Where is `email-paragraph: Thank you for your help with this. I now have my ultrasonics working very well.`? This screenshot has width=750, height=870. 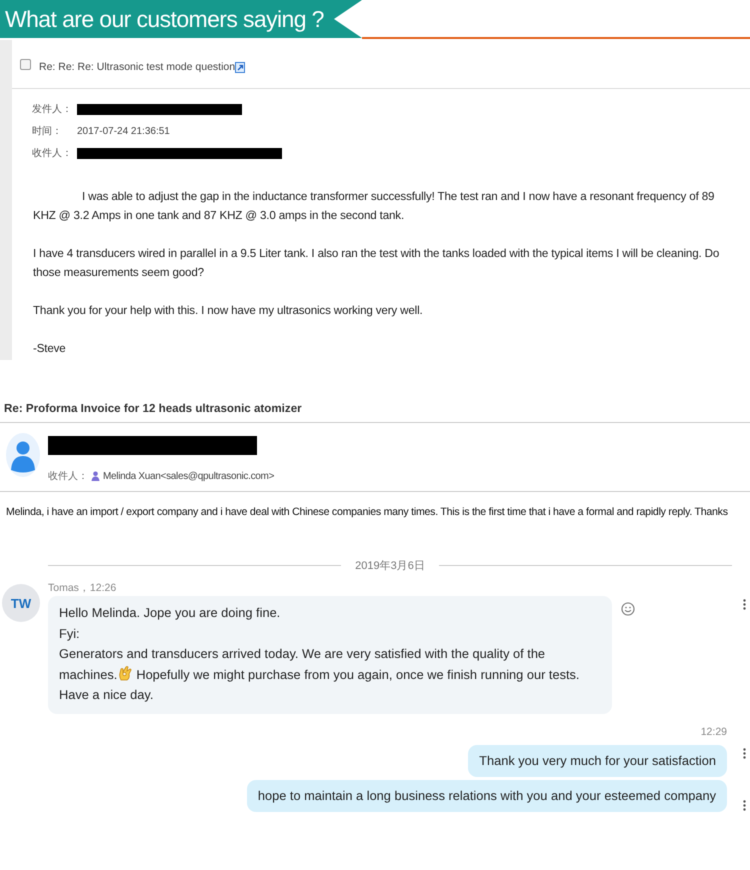
email-paragraph: Thank you for your help with this. I now have my ultrasonics working very well. is located at coordinates (228, 311).